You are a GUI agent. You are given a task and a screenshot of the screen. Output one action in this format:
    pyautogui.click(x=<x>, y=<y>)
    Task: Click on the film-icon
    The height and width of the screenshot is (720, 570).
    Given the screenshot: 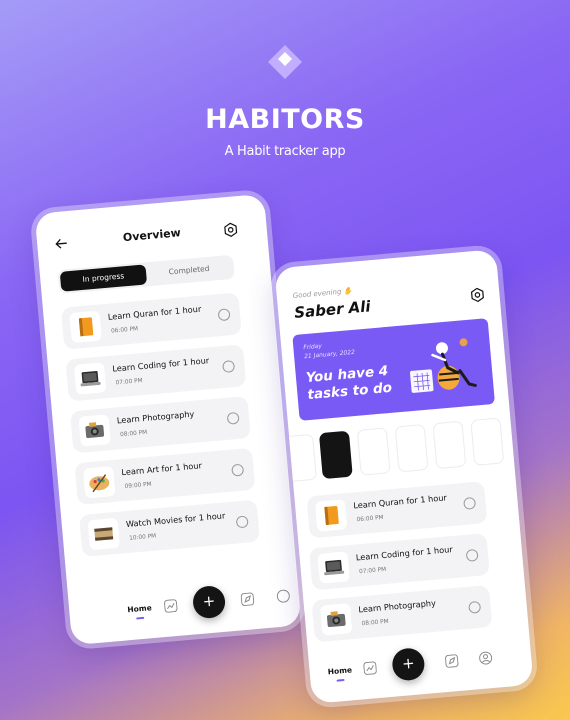 What is the action you would take?
    pyautogui.click(x=103, y=534)
    